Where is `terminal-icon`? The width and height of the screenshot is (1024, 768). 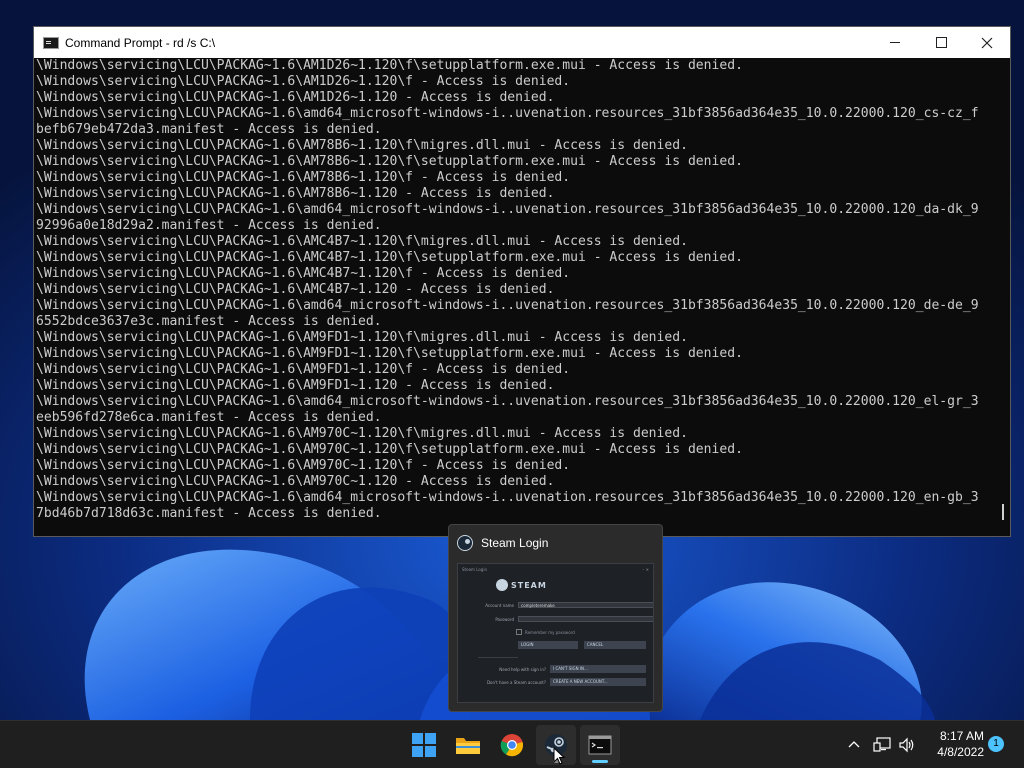 terminal-icon is located at coordinates (600, 745).